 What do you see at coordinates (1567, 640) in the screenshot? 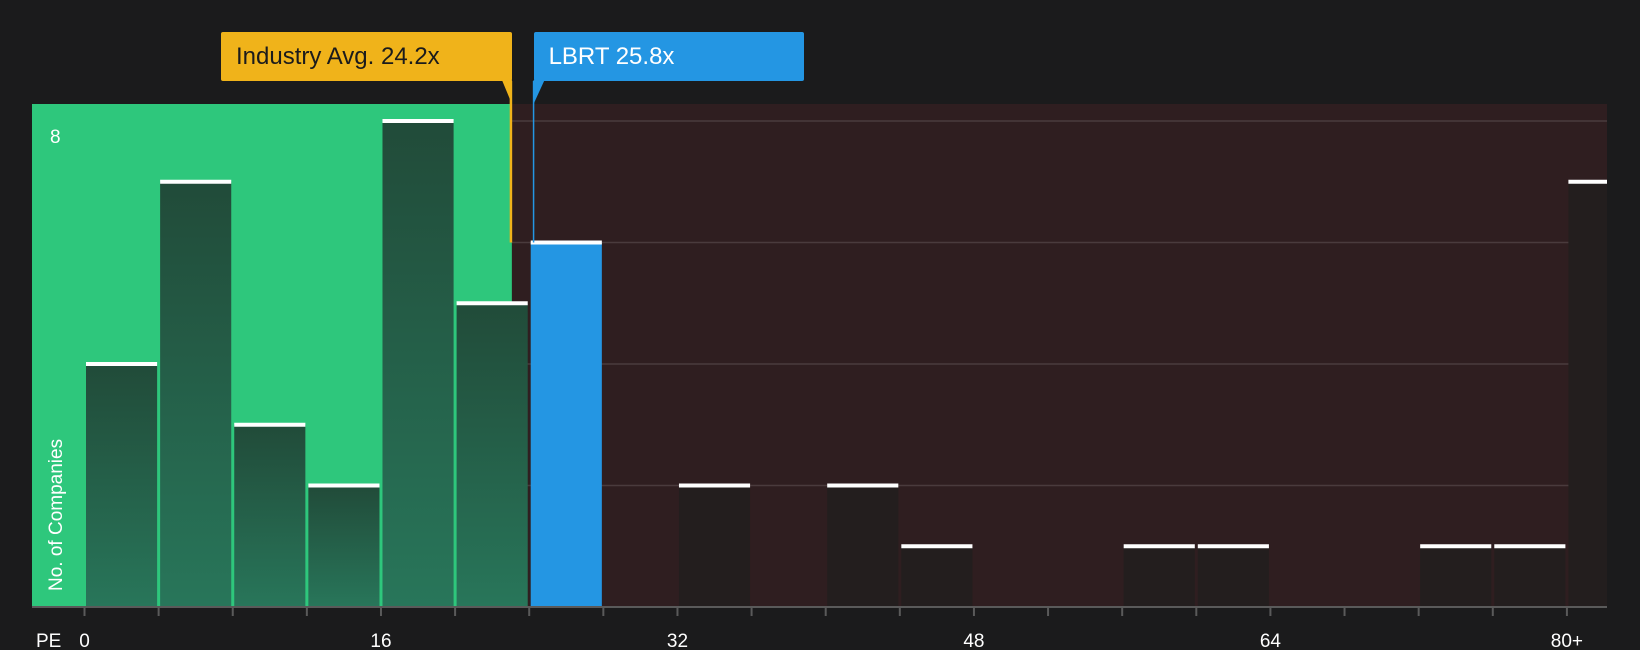
I see `x-tick-label: 80+` at bounding box center [1567, 640].